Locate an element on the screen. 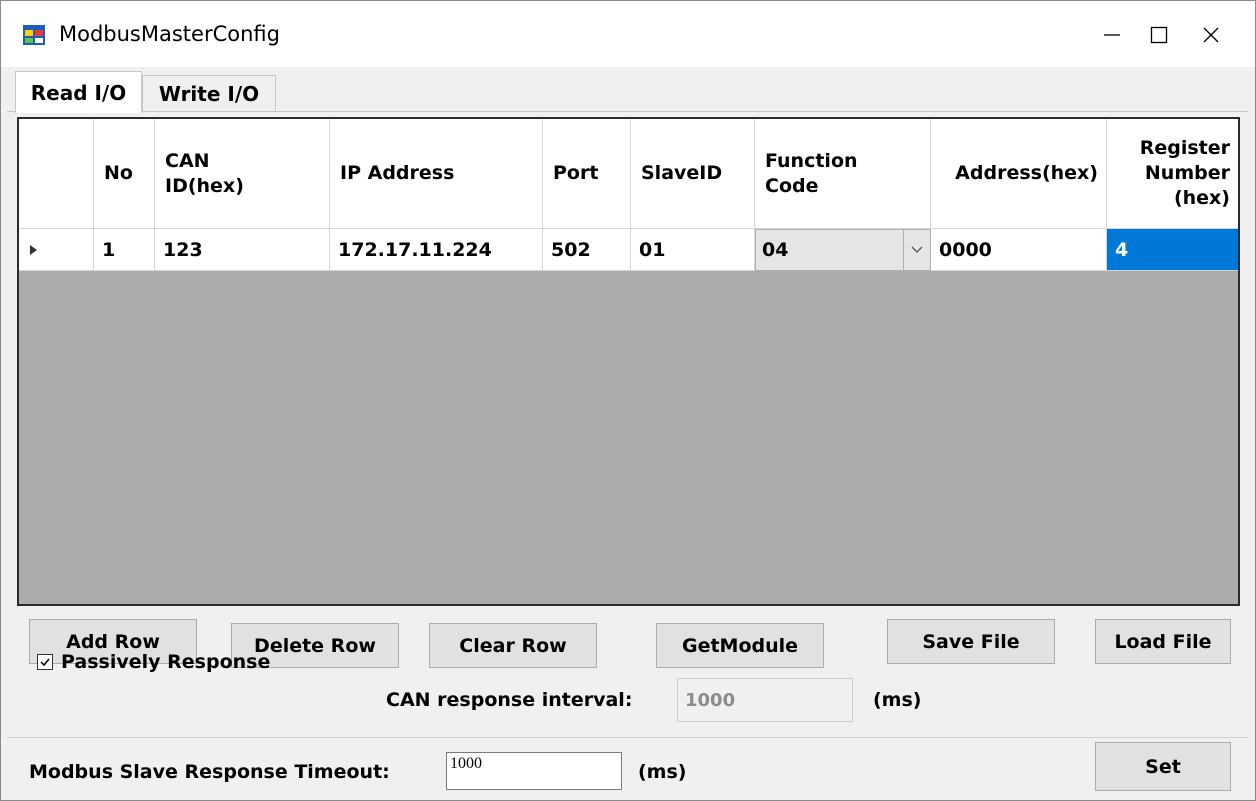  maximize-button is located at coordinates (1159, 35).